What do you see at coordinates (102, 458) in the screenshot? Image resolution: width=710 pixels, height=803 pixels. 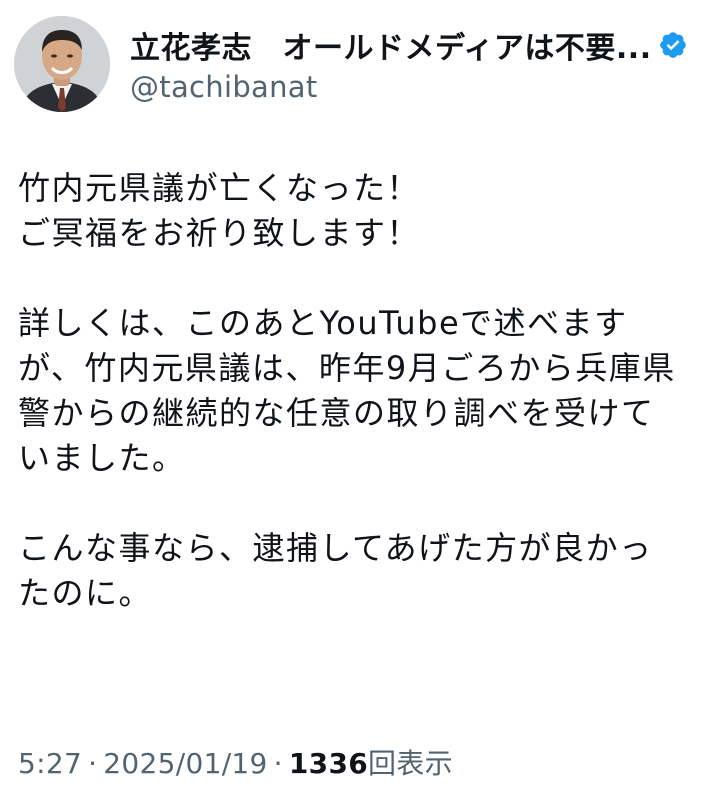 I see `tweet-text-line: いました。` at bounding box center [102, 458].